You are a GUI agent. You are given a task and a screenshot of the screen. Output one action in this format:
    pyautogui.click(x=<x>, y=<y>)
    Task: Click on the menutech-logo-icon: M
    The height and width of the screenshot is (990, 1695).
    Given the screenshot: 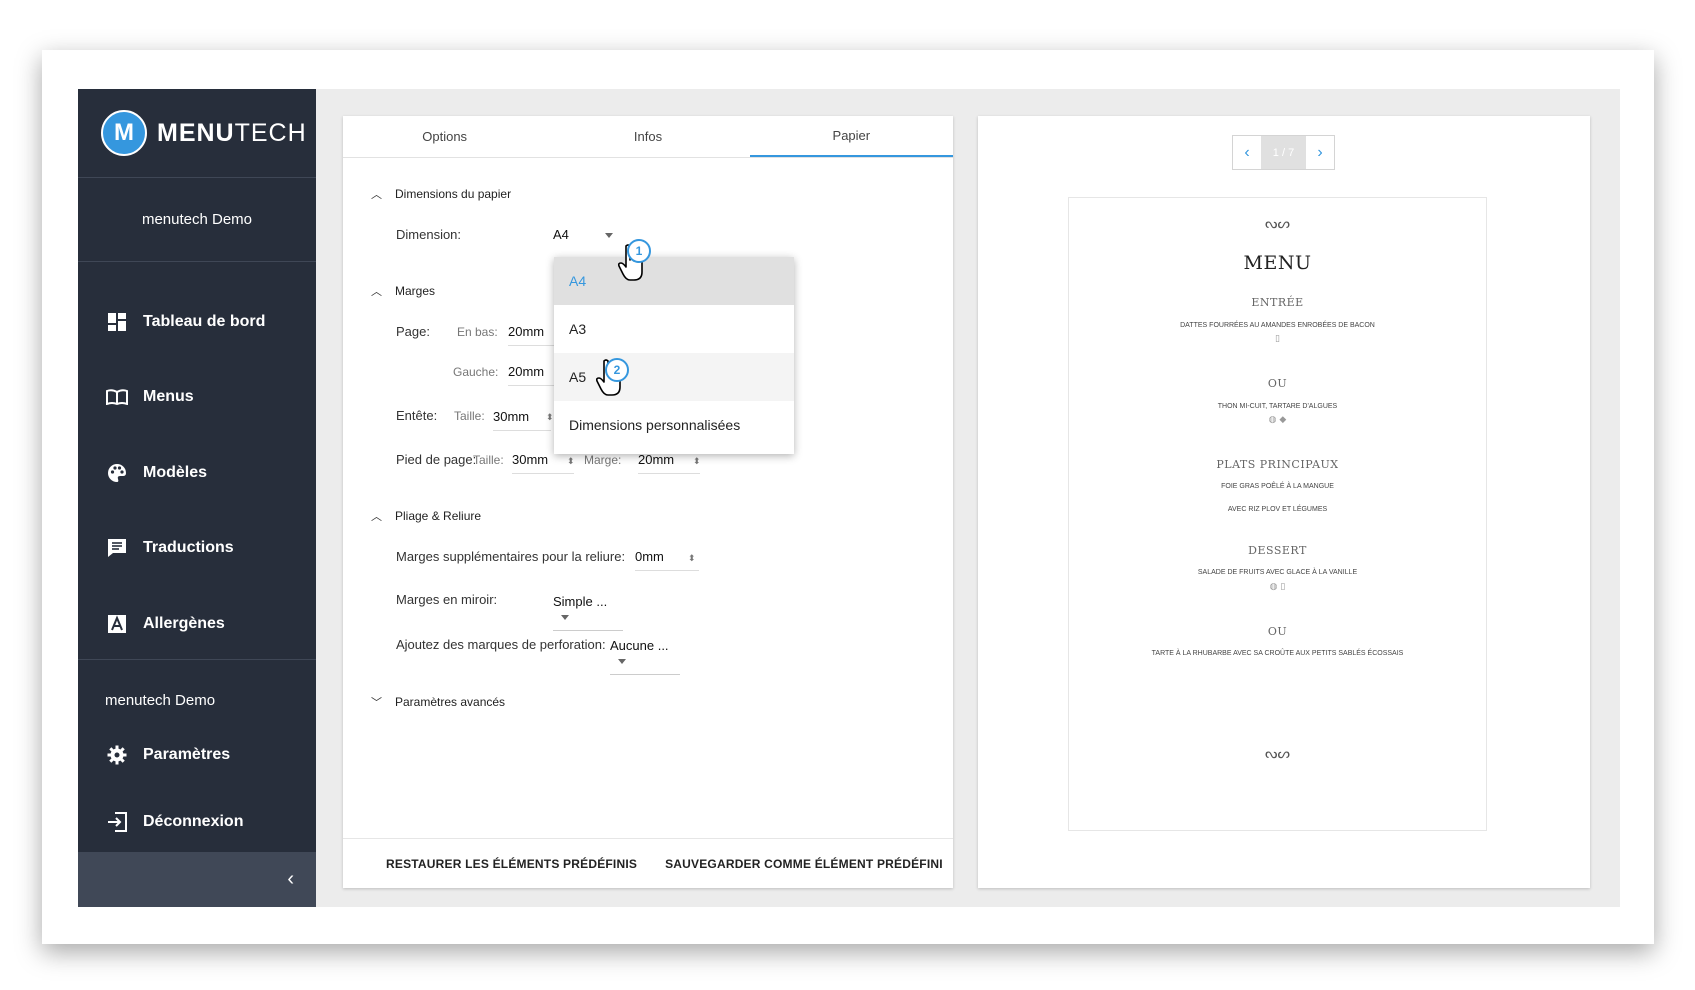 What is the action you would take?
    pyautogui.click(x=124, y=133)
    